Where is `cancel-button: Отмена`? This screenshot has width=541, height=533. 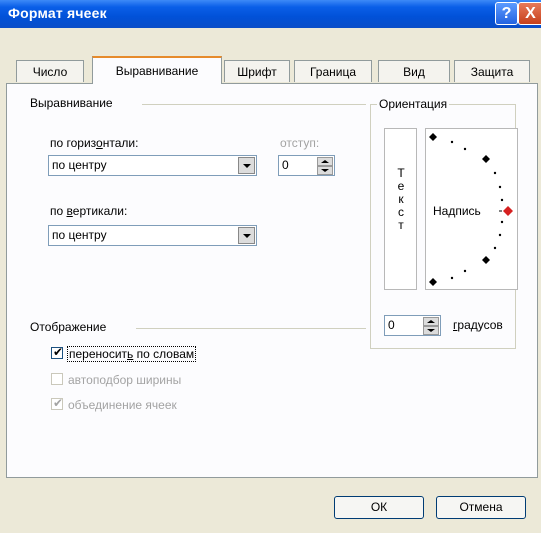 cancel-button: Отмена is located at coordinates (481, 507).